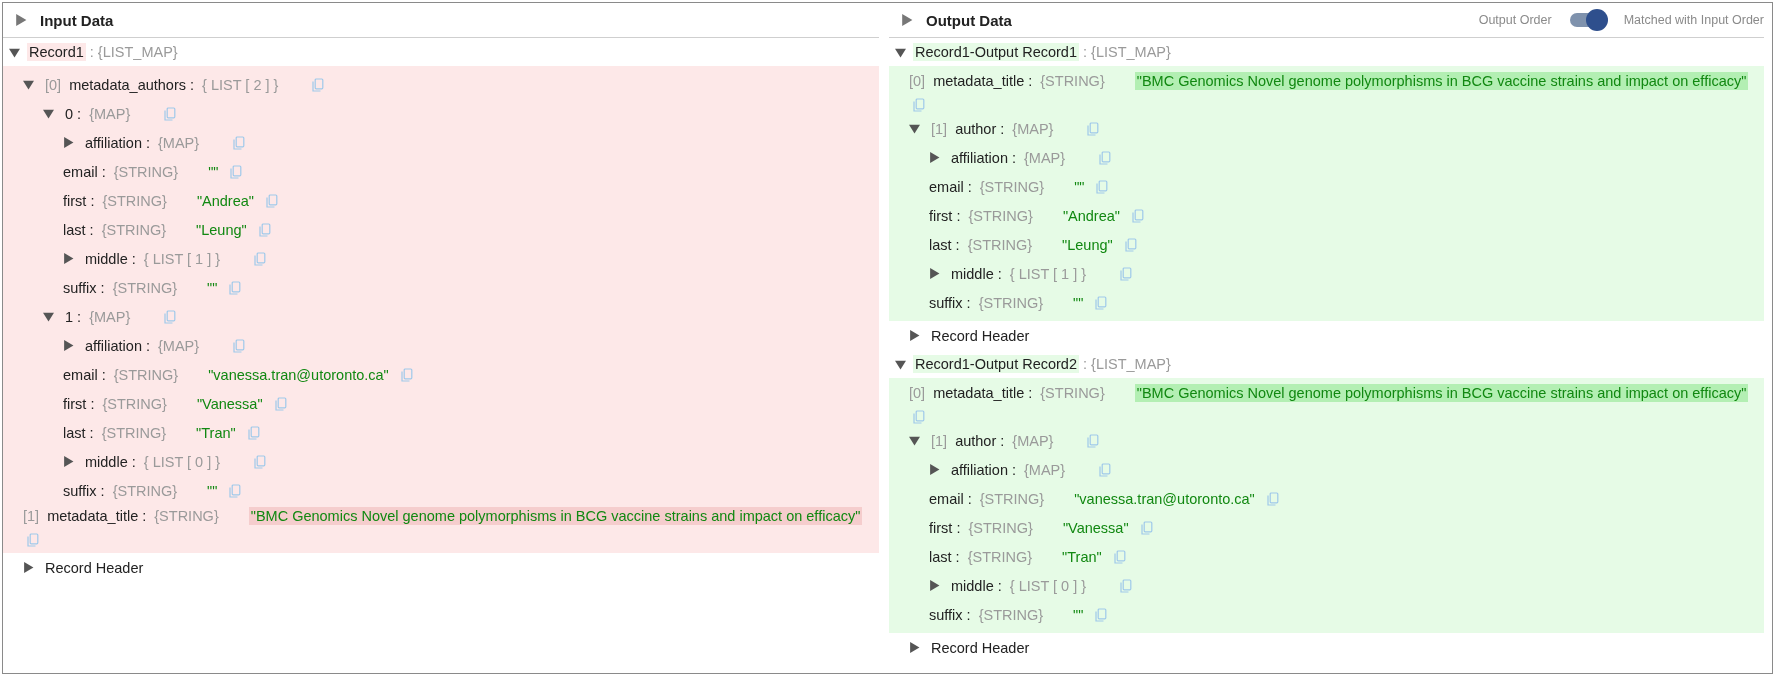  I want to click on value-text: "Leung", so click(221, 229).